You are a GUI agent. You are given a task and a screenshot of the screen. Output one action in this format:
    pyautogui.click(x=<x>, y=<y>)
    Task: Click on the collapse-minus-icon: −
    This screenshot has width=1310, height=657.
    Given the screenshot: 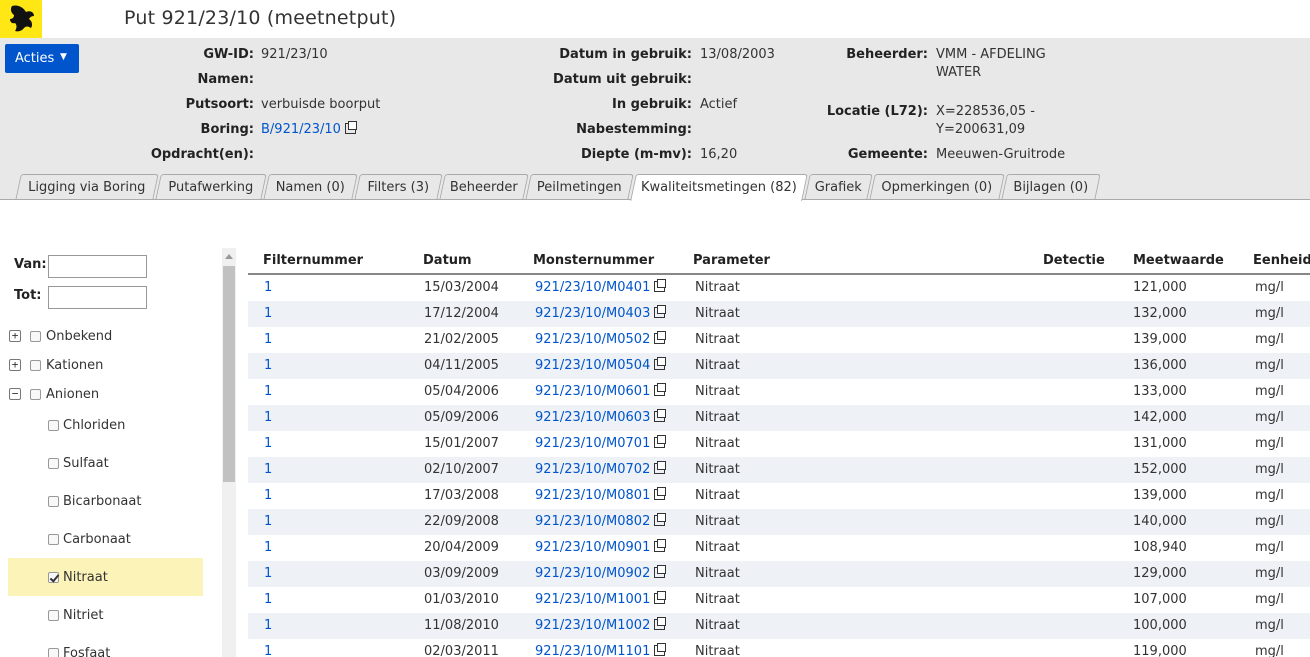 What is the action you would take?
    pyautogui.click(x=15, y=394)
    